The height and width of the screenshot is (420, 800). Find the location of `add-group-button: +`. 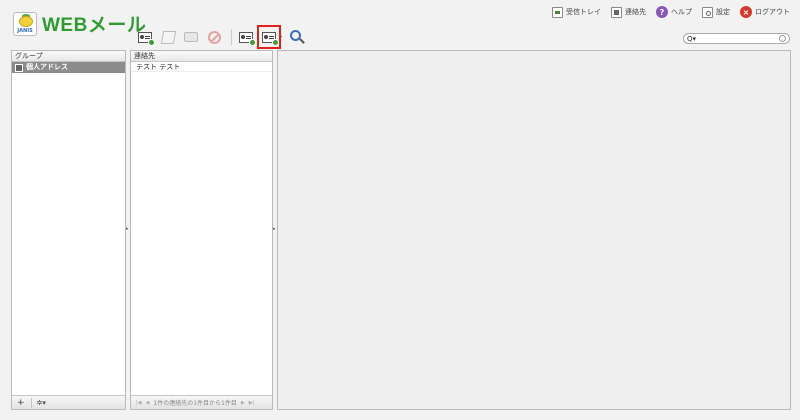

add-group-button: + is located at coordinates (21, 403).